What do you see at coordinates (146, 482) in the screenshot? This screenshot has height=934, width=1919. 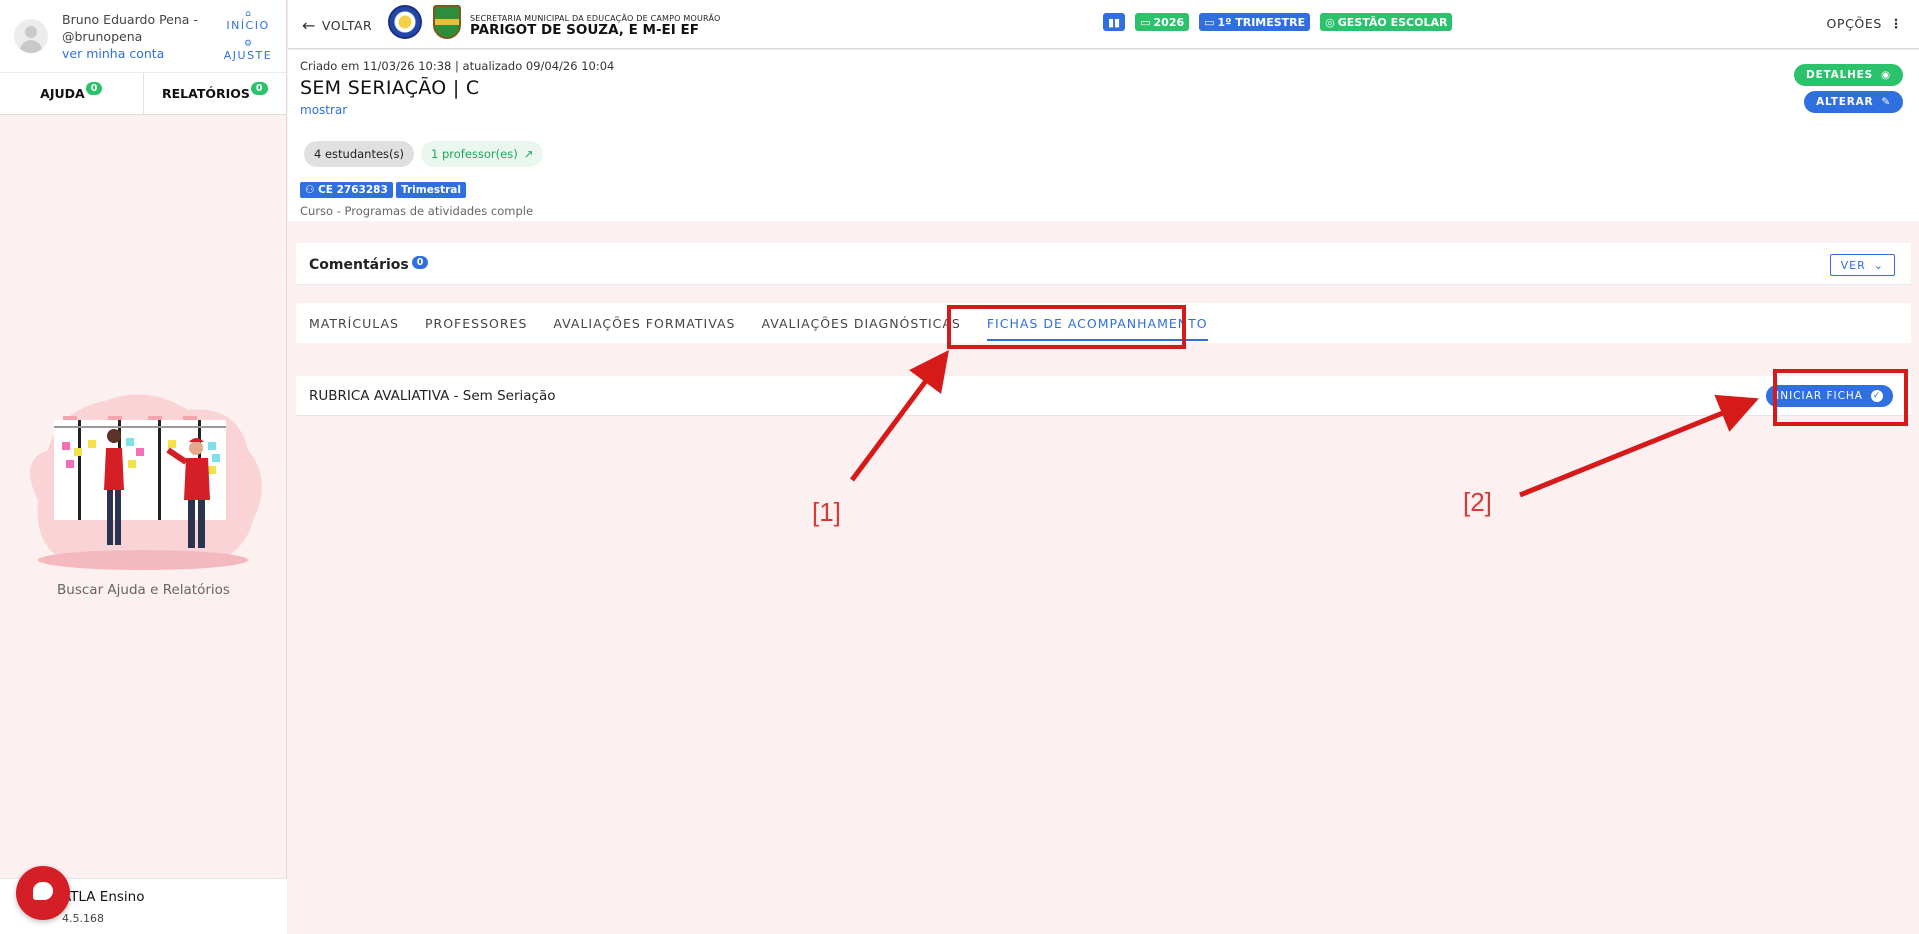 I see `help-illustration` at bounding box center [146, 482].